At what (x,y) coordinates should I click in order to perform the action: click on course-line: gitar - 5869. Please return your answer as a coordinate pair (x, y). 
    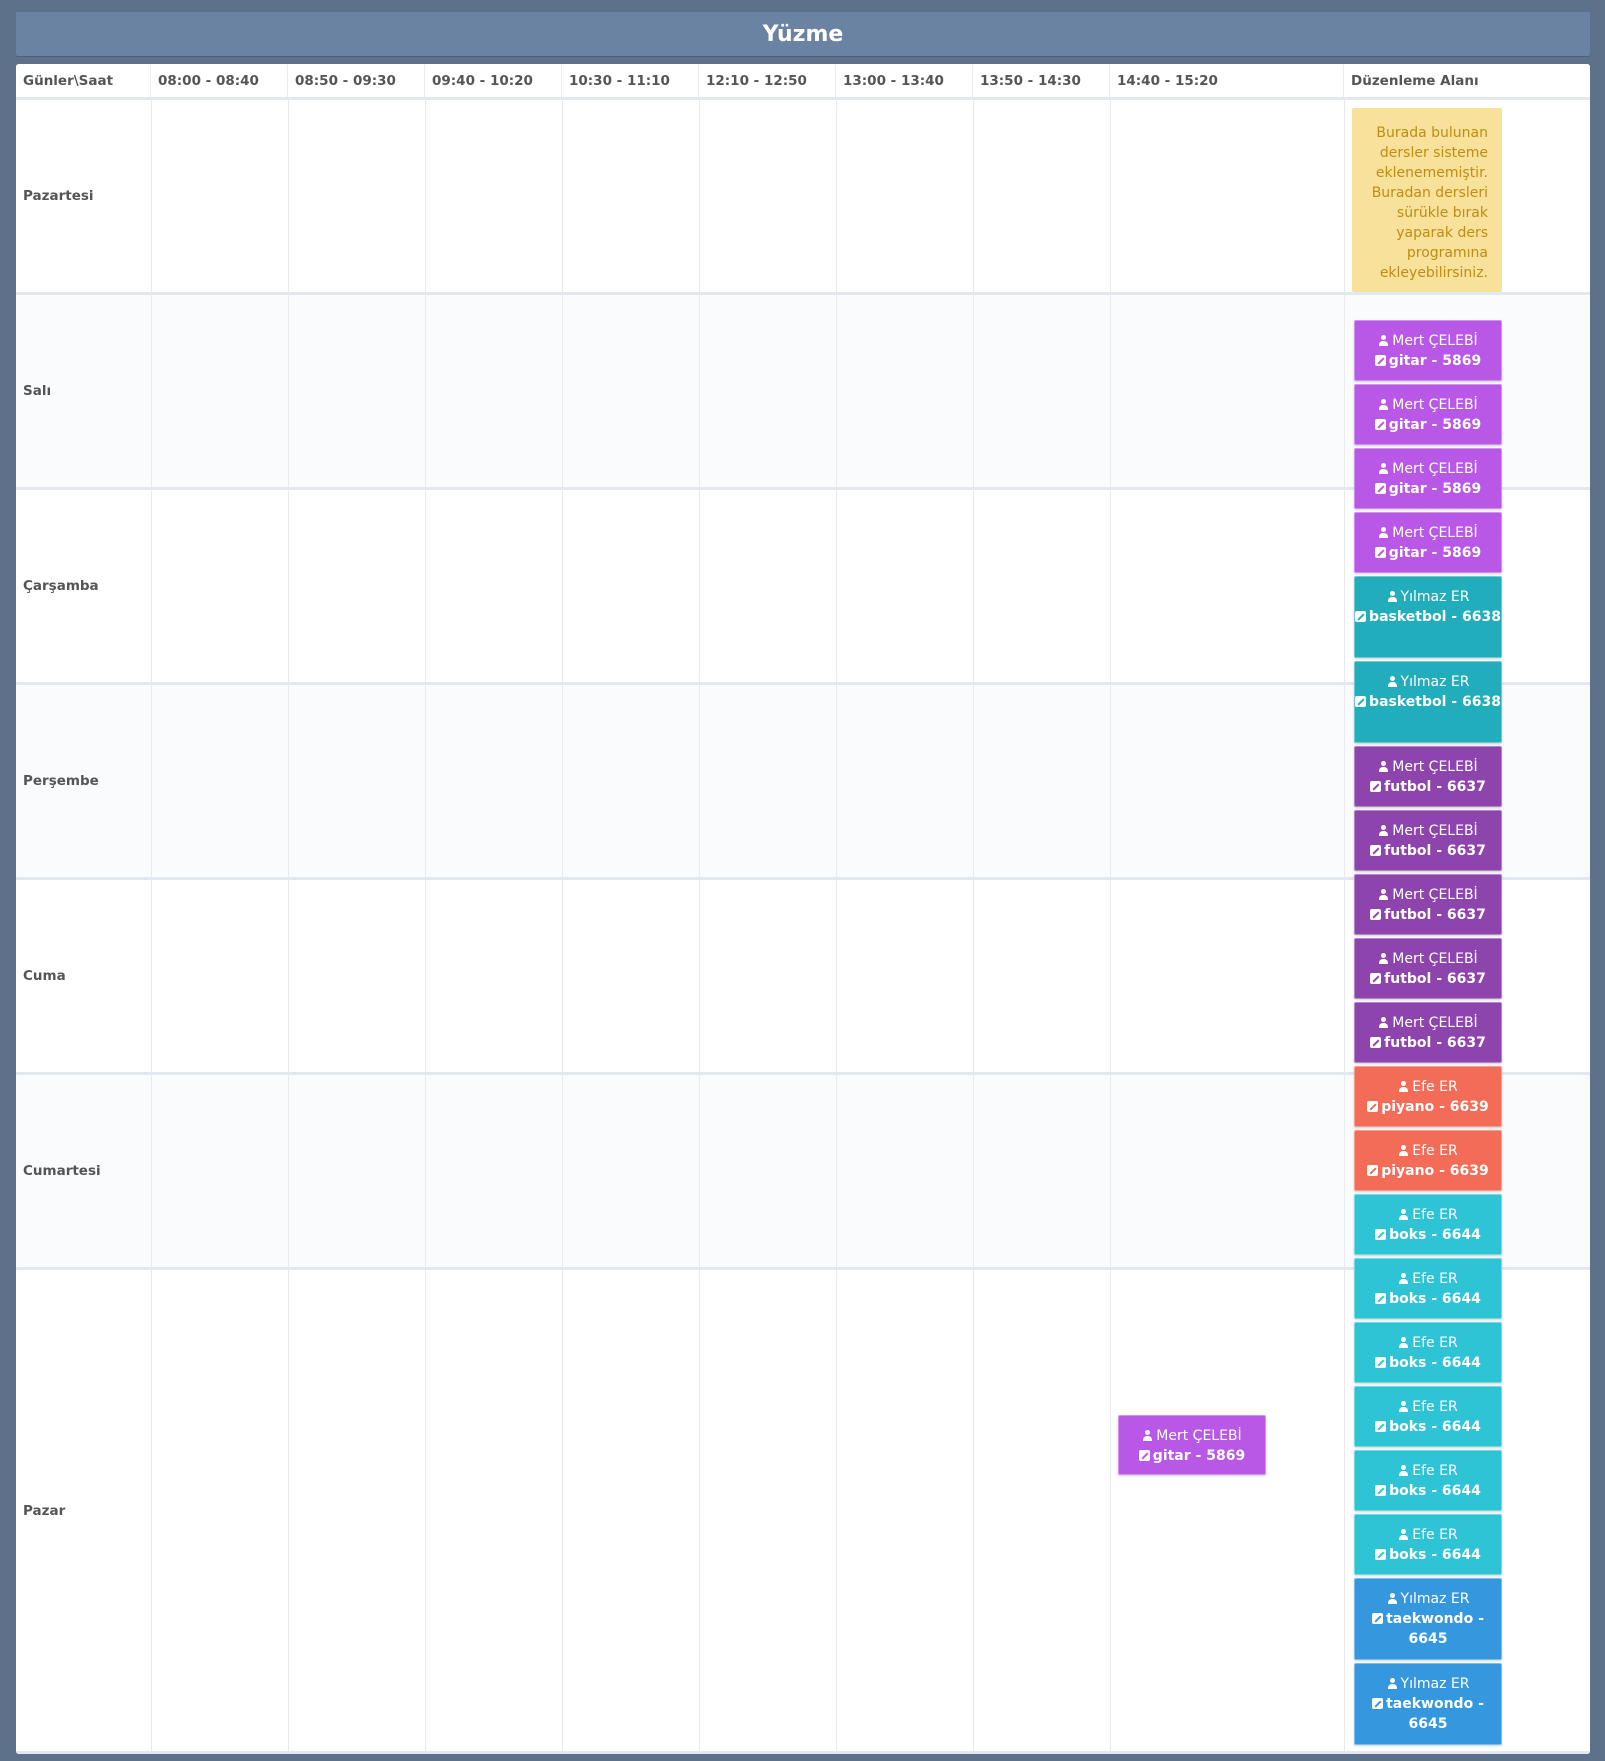
    Looking at the image, I should click on (1428, 425).